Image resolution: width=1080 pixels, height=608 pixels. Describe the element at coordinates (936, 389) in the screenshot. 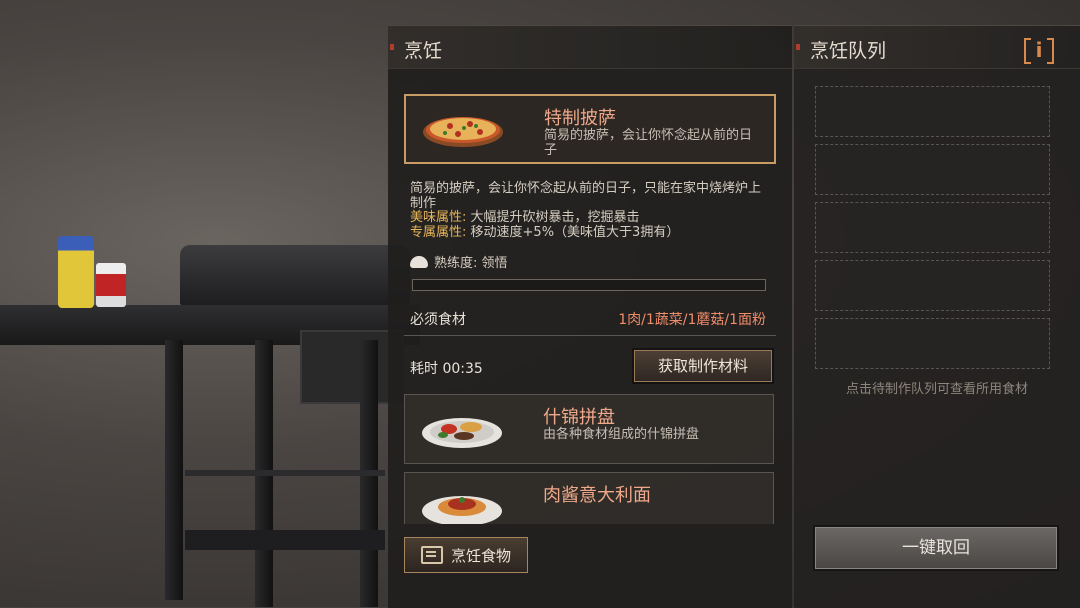

I see `queue-hint: 点击待制作队列可查看所用食材` at that location.